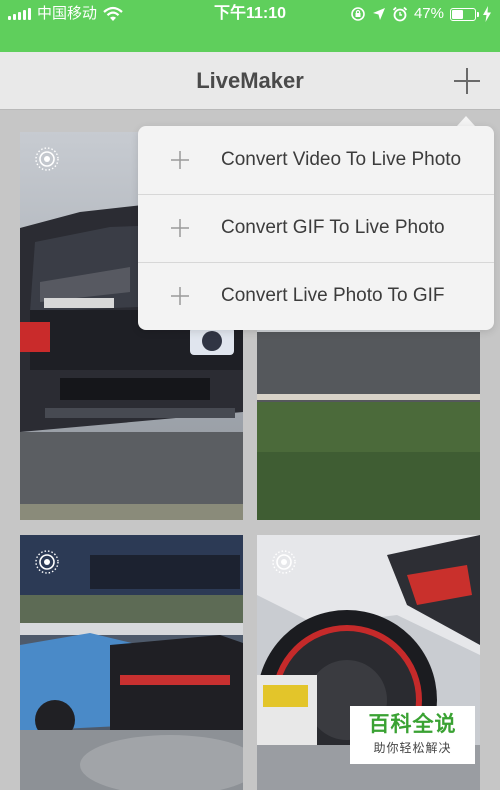 The width and height of the screenshot is (500, 790). I want to click on alarm-icon, so click(400, 14).